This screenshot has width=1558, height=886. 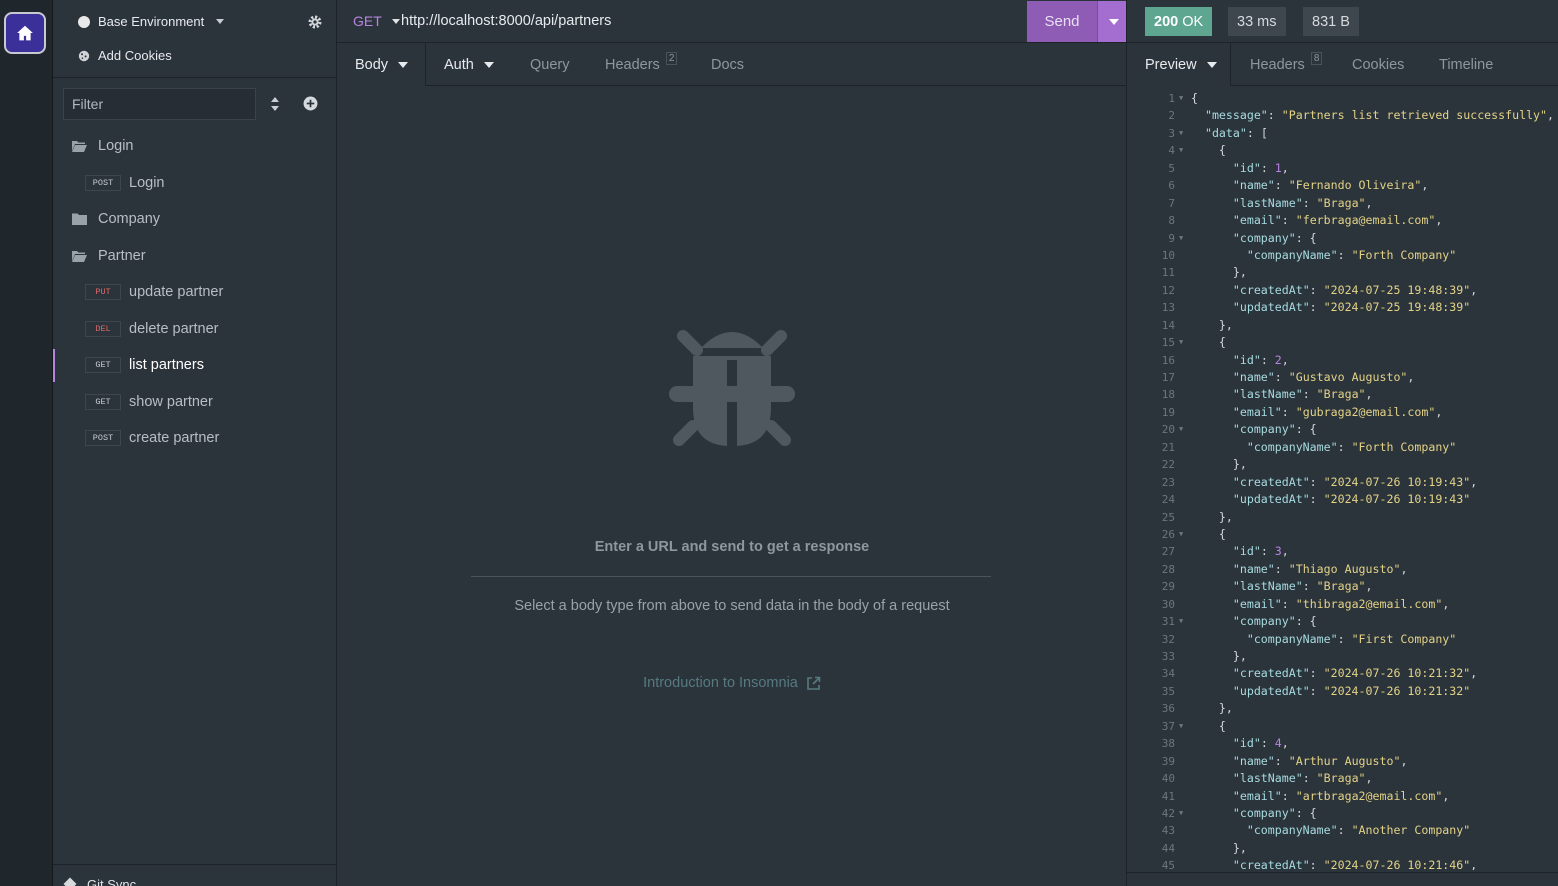 What do you see at coordinates (1466, 64) in the screenshot?
I see `tab-timeline: Timeline` at bounding box center [1466, 64].